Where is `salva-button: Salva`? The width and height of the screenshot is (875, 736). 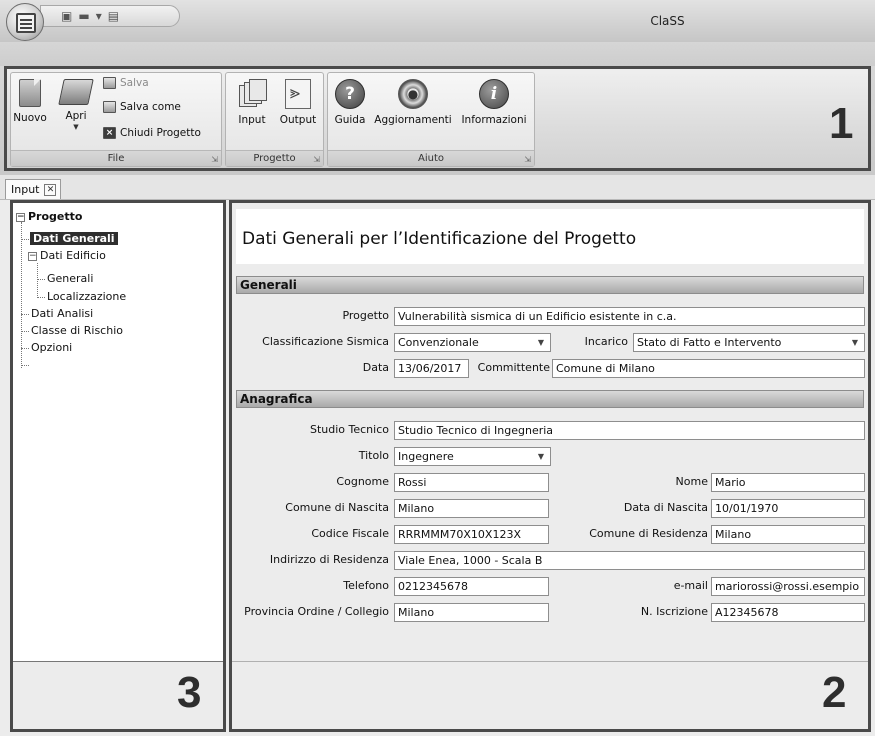
salva-button: Salva is located at coordinates (126, 83).